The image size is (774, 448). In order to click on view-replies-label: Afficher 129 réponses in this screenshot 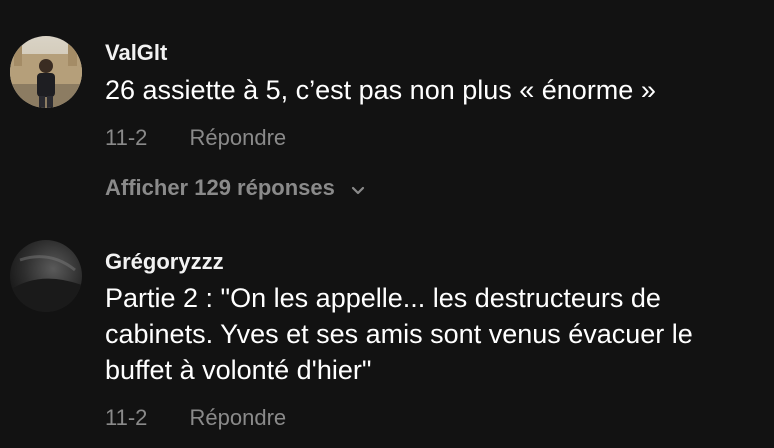, I will do `click(220, 187)`.